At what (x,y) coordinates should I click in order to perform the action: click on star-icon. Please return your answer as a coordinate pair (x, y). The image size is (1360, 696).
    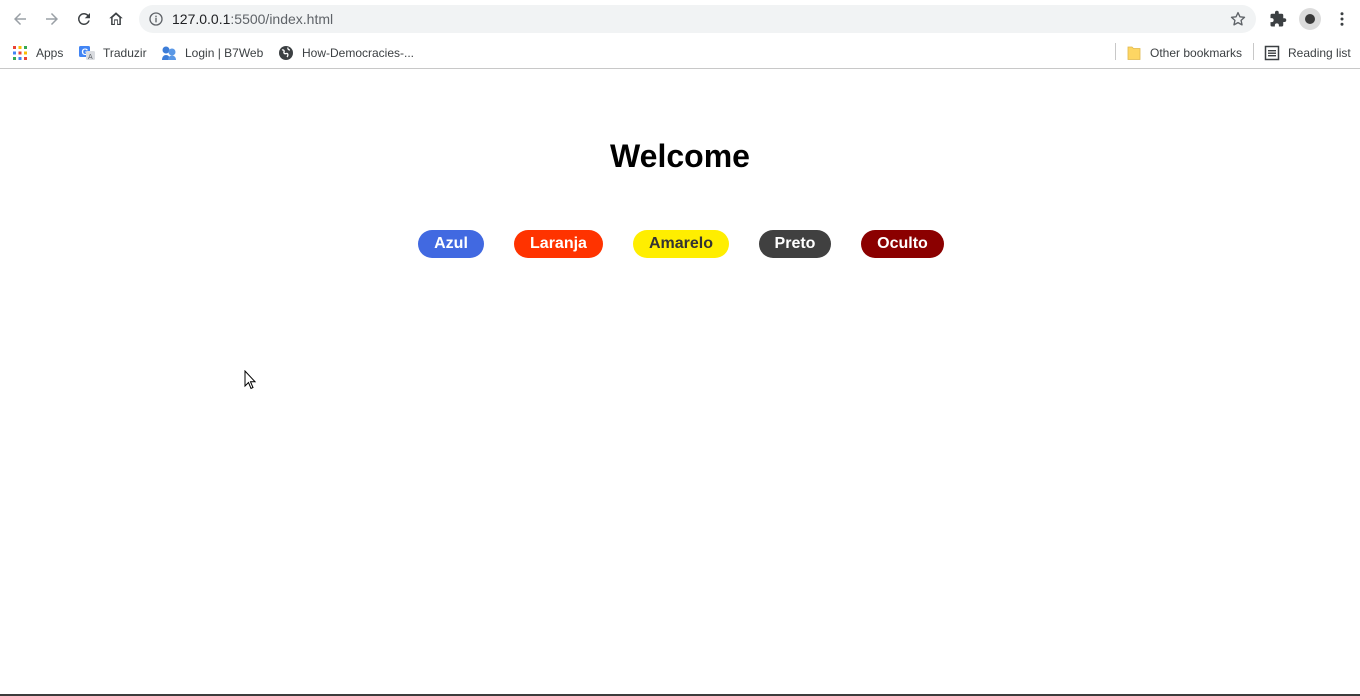
    Looking at the image, I should click on (1238, 19).